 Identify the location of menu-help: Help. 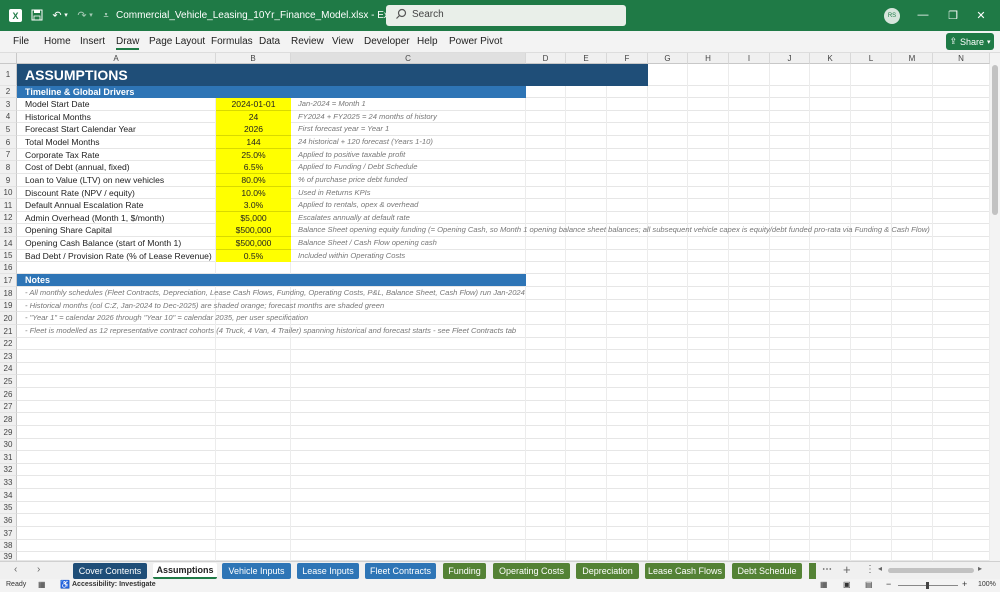
(427, 41).